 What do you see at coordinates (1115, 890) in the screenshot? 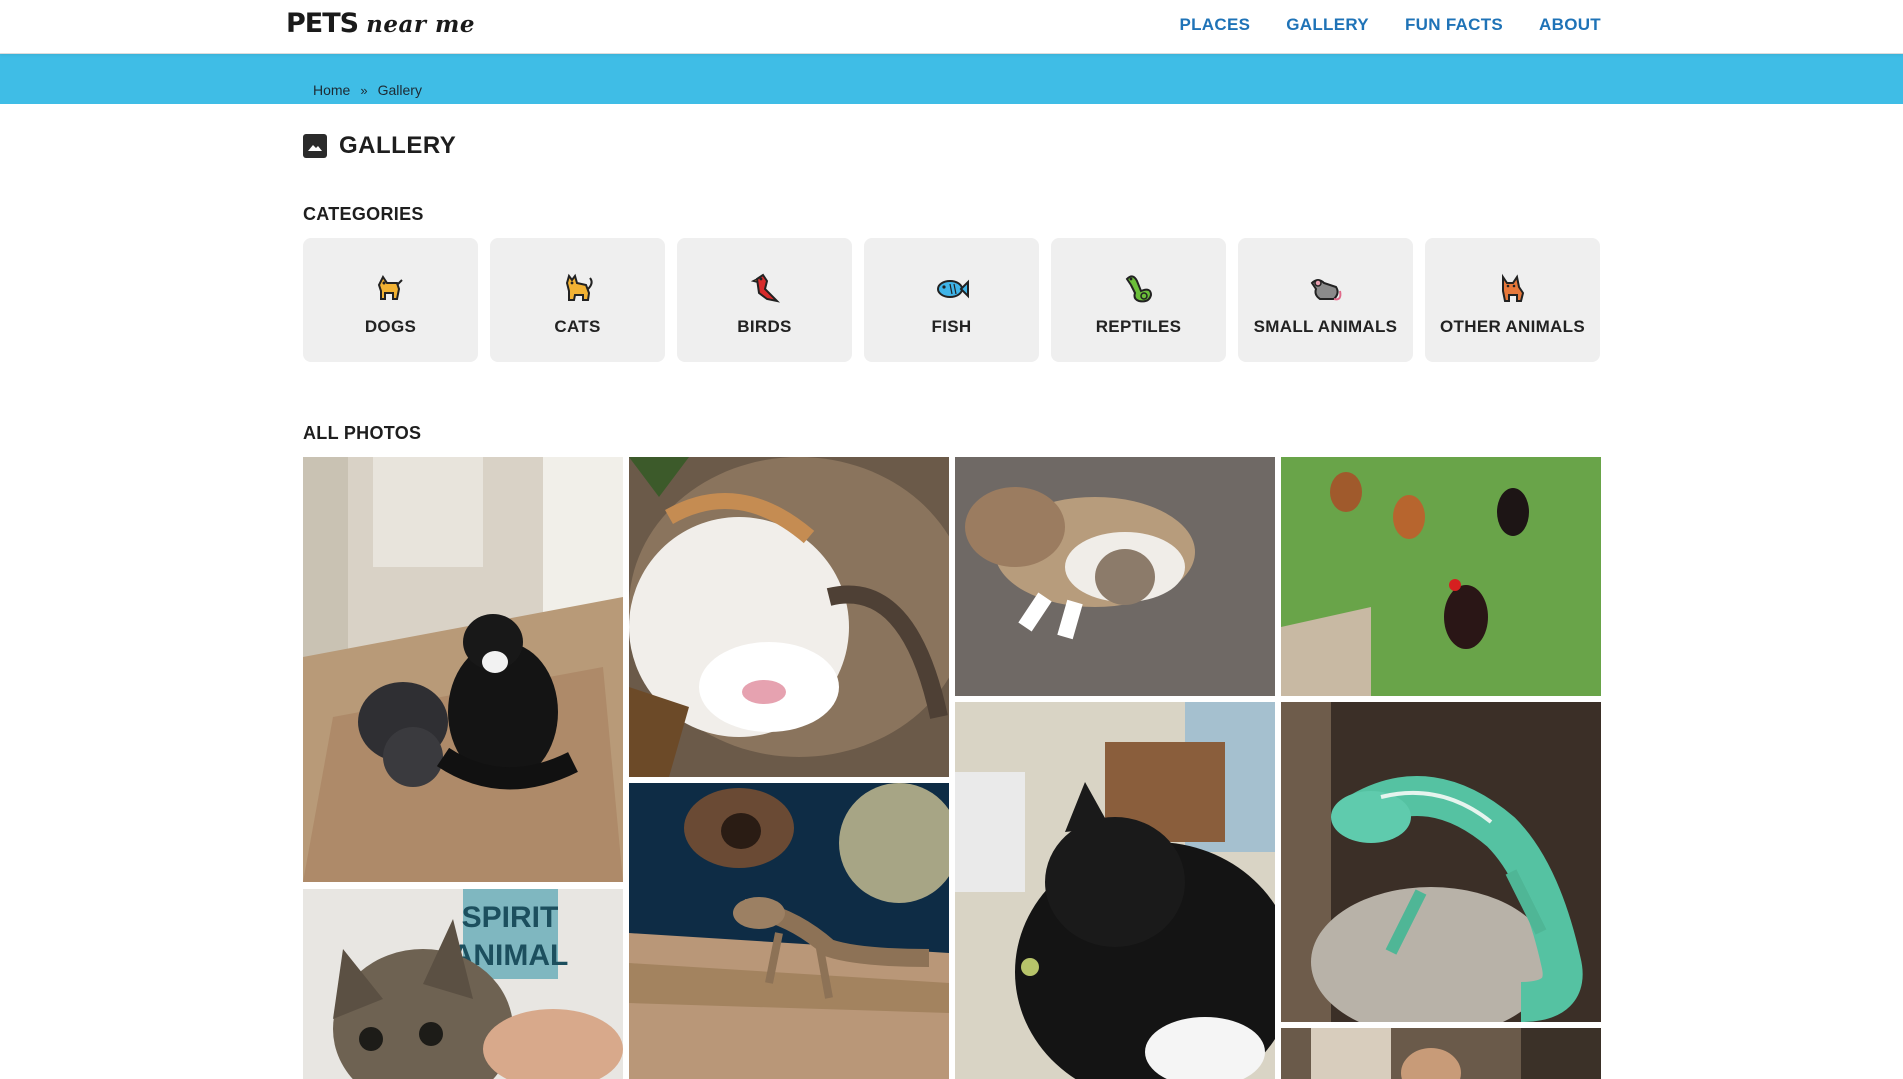
I see `gallery-photo-tuxedo-cat` at bounding box center [1115, 890].